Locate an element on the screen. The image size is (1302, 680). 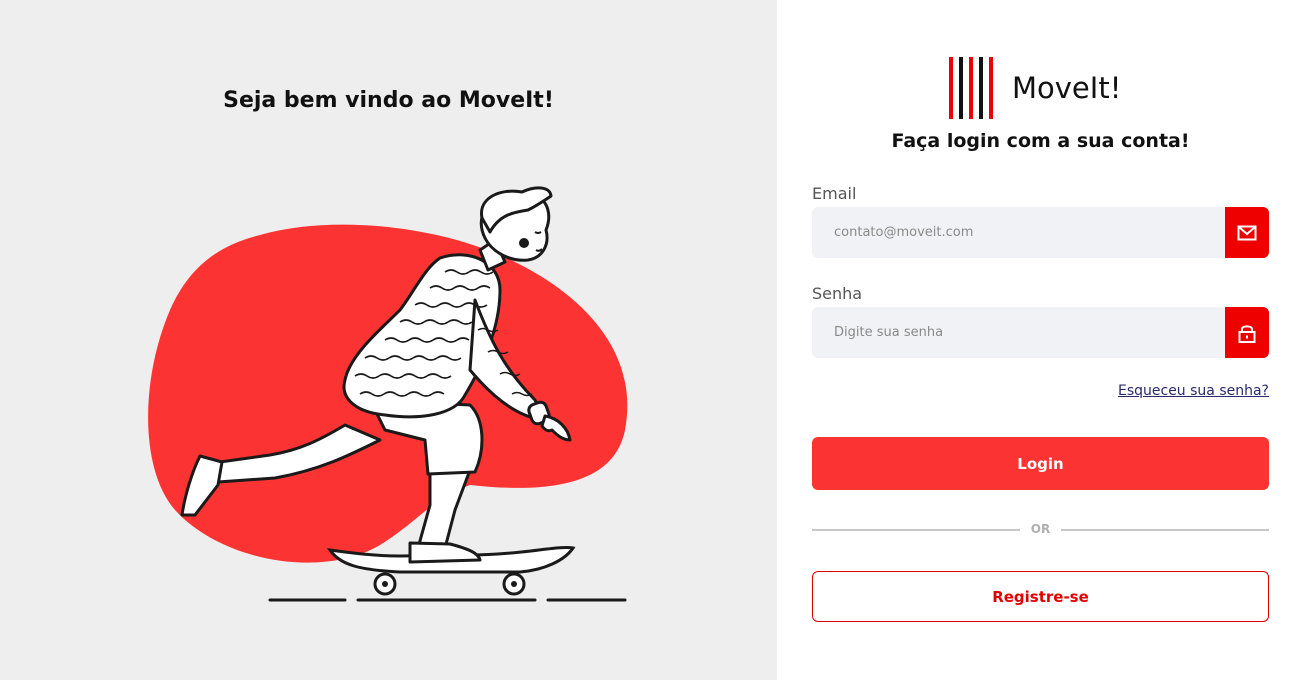
lock-icon is located at coordinates (1247, 332).